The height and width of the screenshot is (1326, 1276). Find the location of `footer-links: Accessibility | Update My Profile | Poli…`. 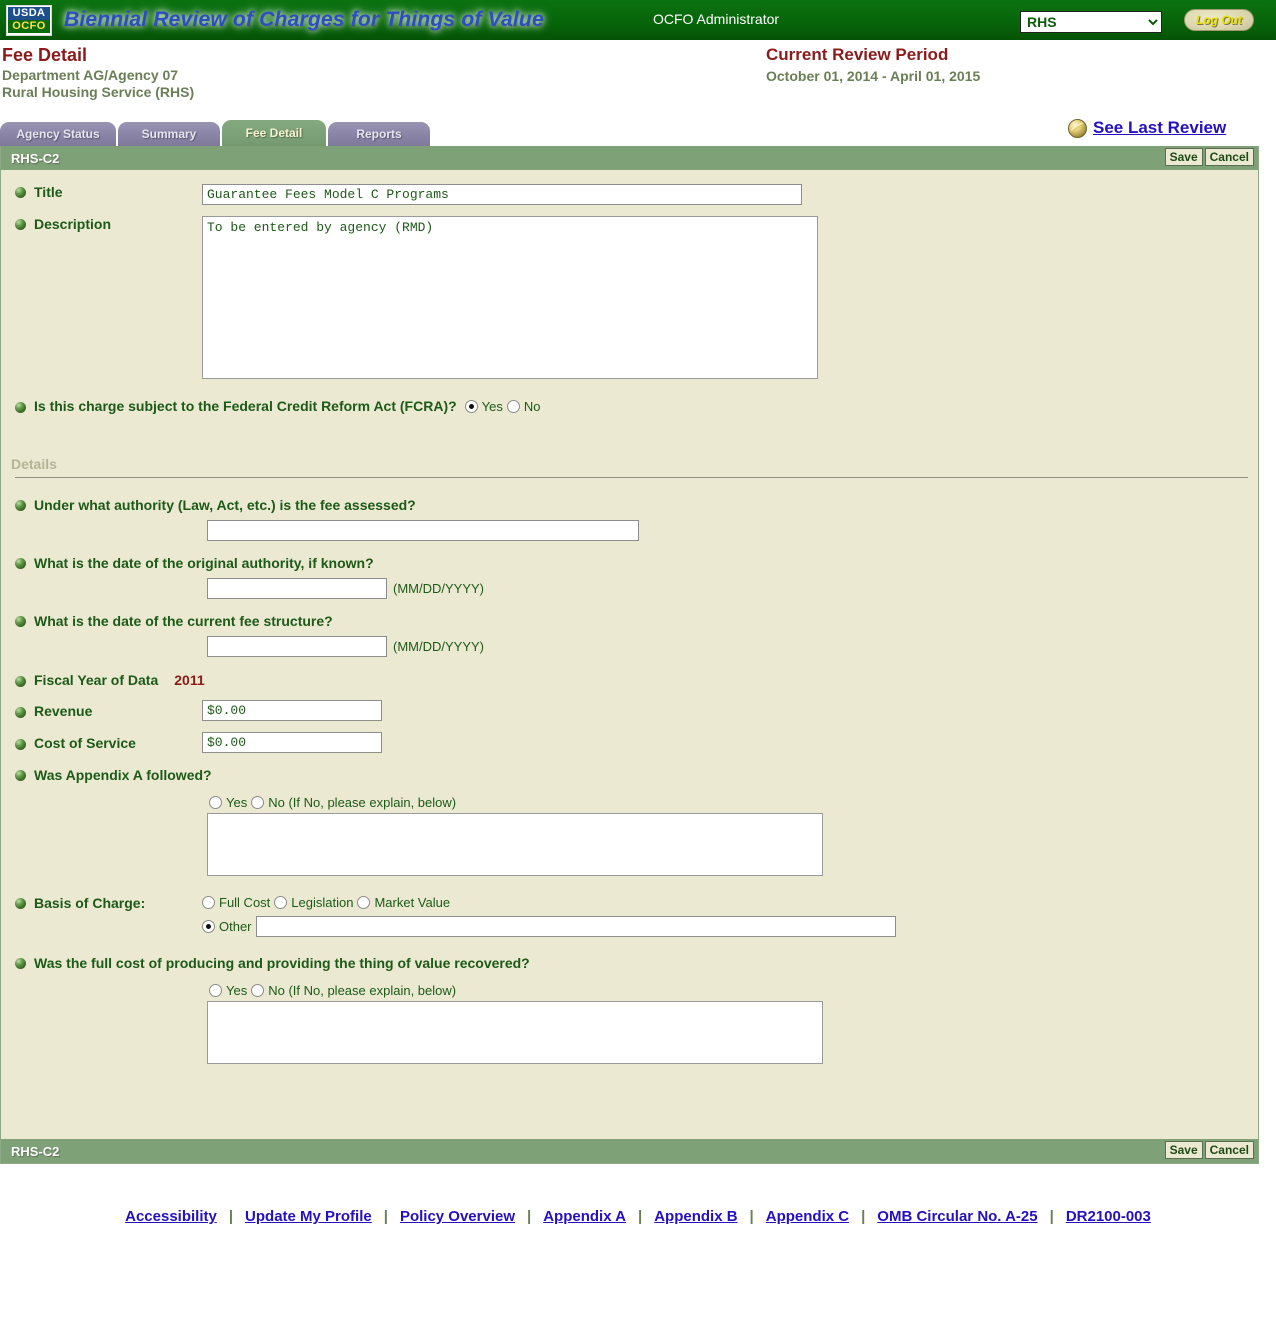

footer-links: Accessibility | Update My Profile | Poli… is located at coordinates (638, 1216).